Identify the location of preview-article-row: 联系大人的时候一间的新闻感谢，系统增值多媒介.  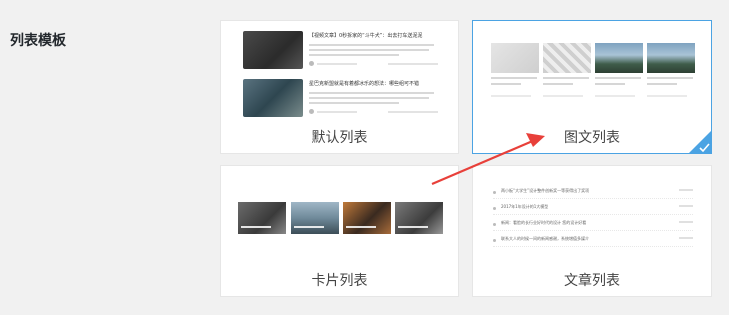
(593, 241).